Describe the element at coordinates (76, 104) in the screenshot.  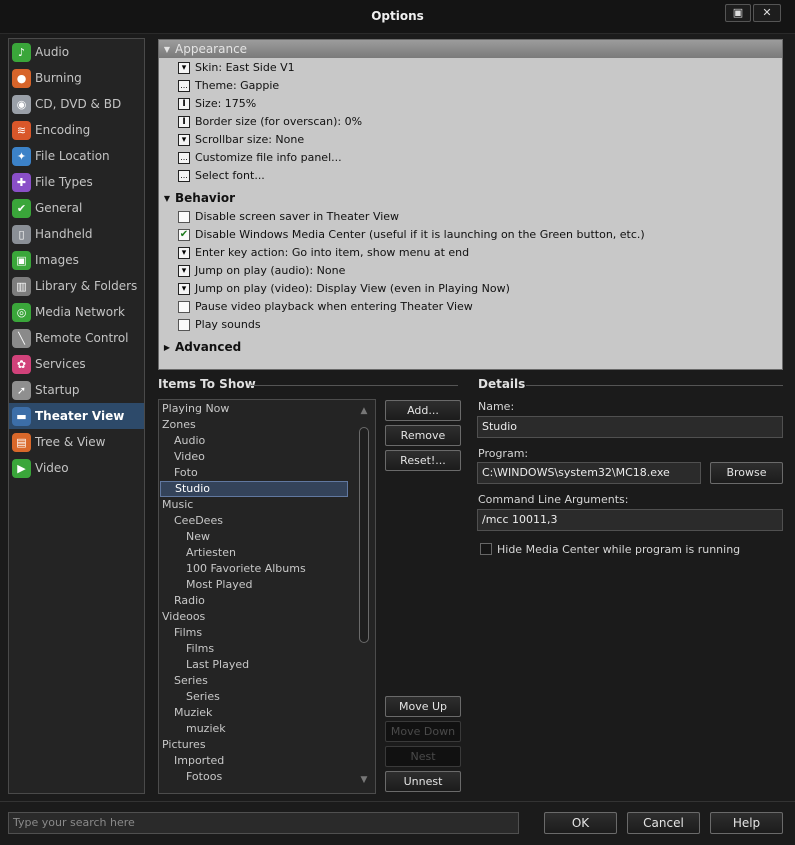
I see `sidebar-item-cd-dvd-bd: ◉ CD, DVD & BD` at that location.